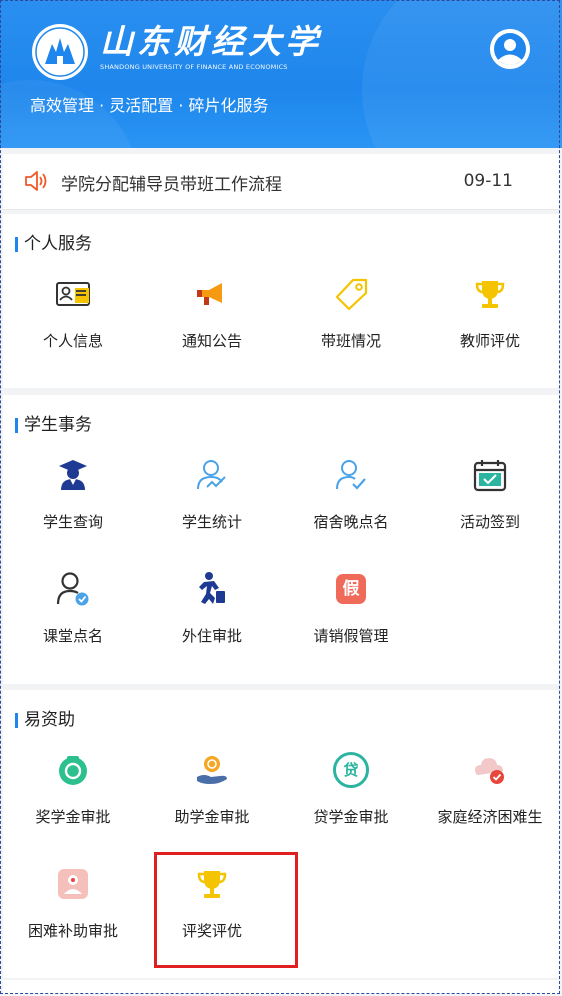 This screenshot has height=996, width=562. What do you see at coordinates (211, 636) in the screenshot?
I see `tile-label: 外住审批` at bounding box center [211, 636].